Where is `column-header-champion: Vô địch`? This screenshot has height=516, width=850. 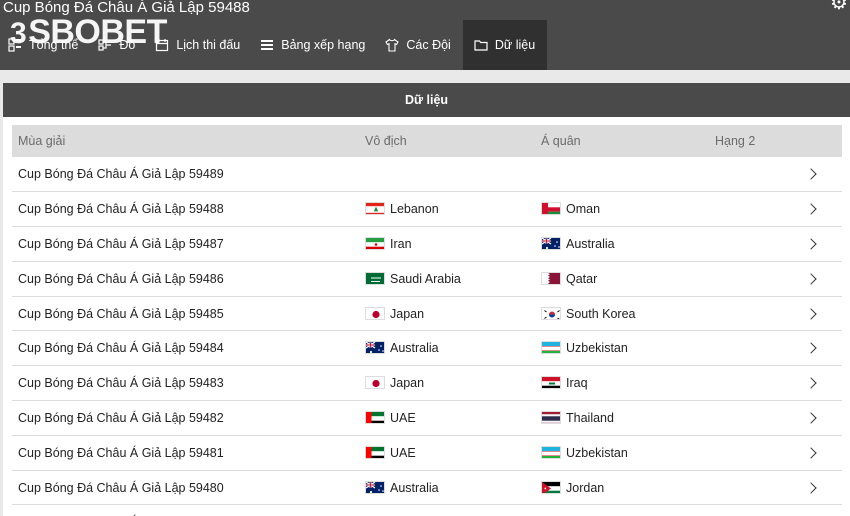
column-header-champion: Vô địch is located at coordinates (447, 141).